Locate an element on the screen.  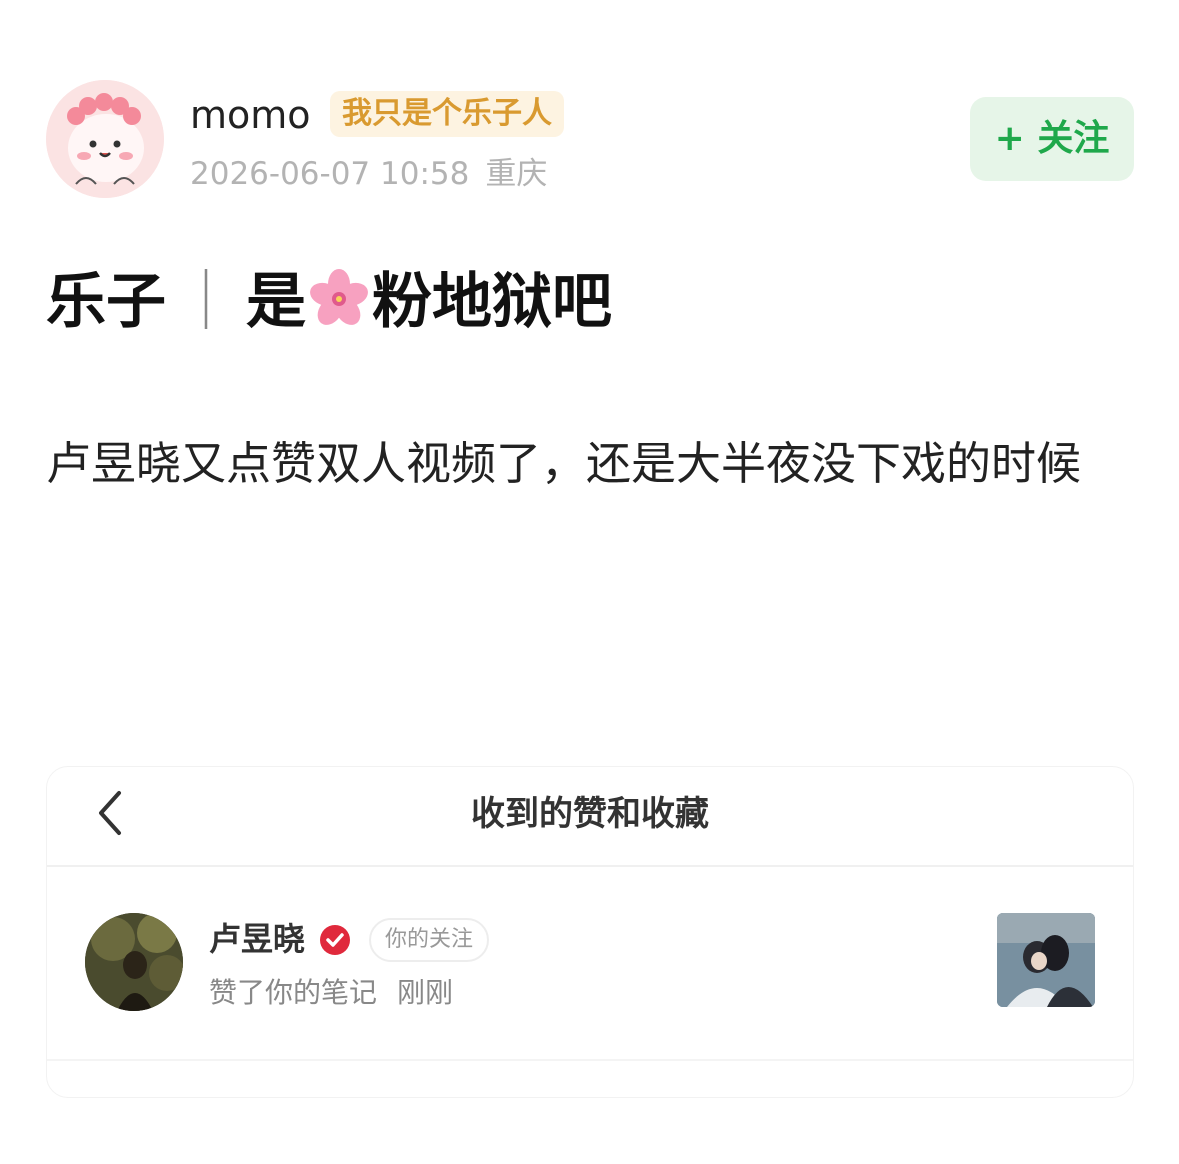
notification-time: 刚刚 is located at coordinates (425, 992).